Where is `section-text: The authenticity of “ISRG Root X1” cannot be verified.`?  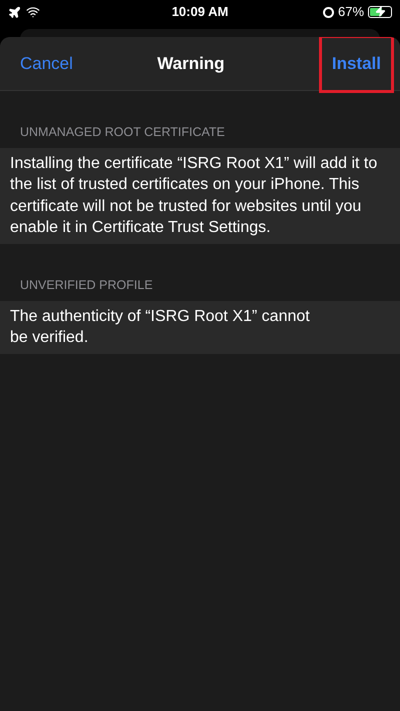 section-text: The authenticity of “ISRG Root X1” cannot be verified. is located at coordinates (200, 327).